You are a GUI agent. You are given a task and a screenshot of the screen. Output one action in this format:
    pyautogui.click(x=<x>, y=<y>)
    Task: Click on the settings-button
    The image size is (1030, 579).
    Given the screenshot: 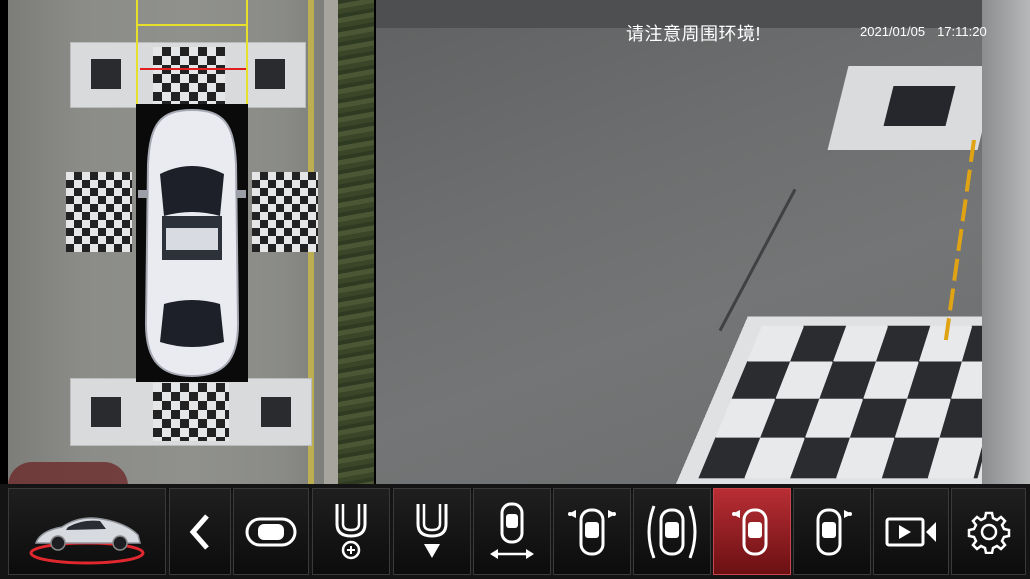 What is the action you would take?
    pyautogui.click(x=988, y=531)
    